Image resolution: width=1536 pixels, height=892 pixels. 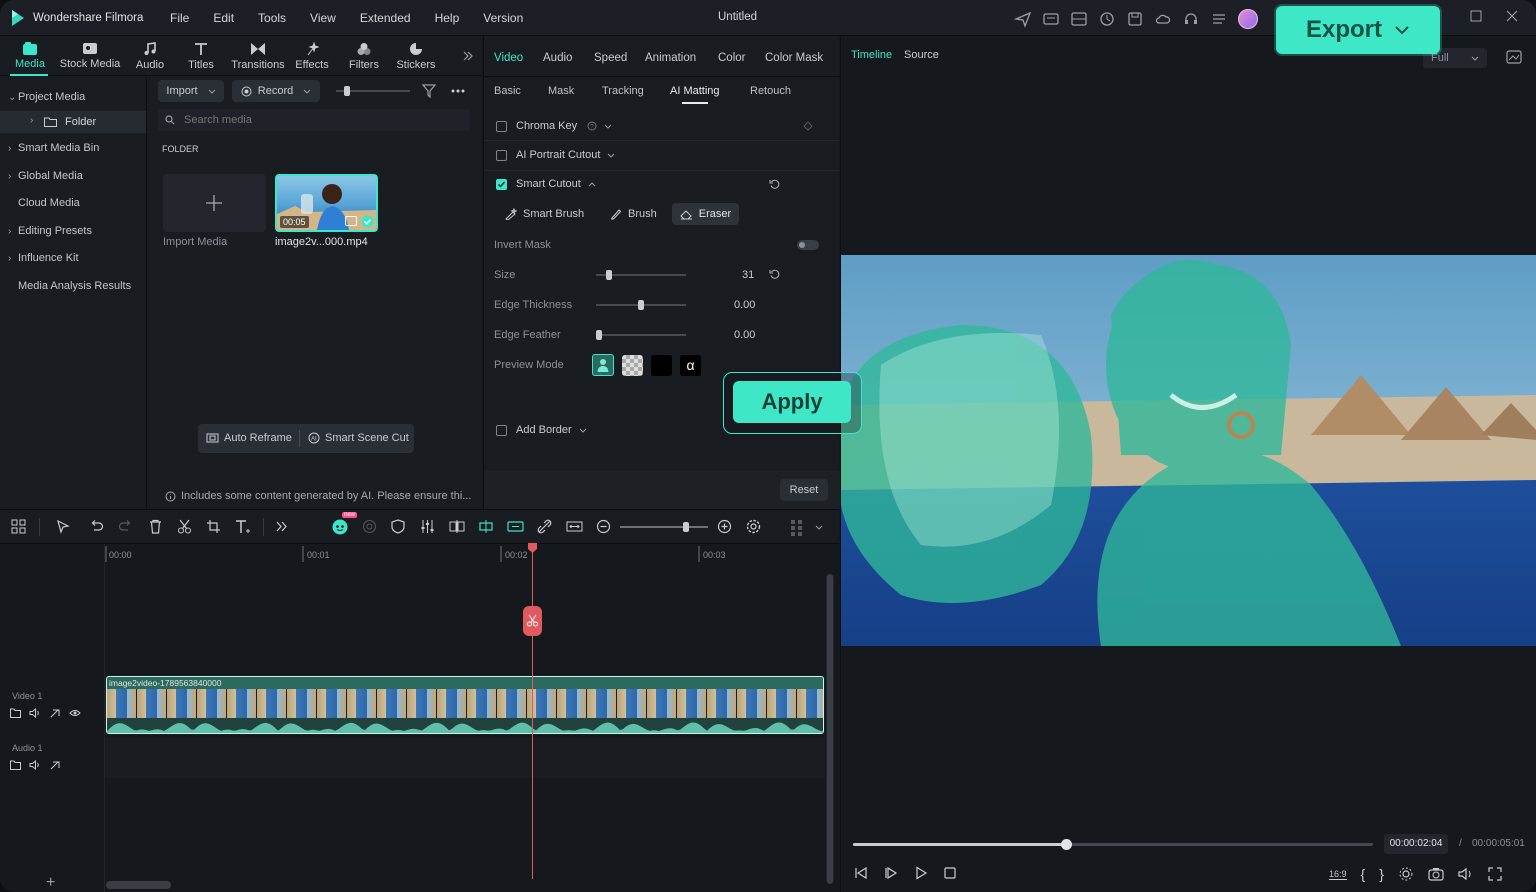 I want to click on next-frame-icon, so click(x=891, y=873).